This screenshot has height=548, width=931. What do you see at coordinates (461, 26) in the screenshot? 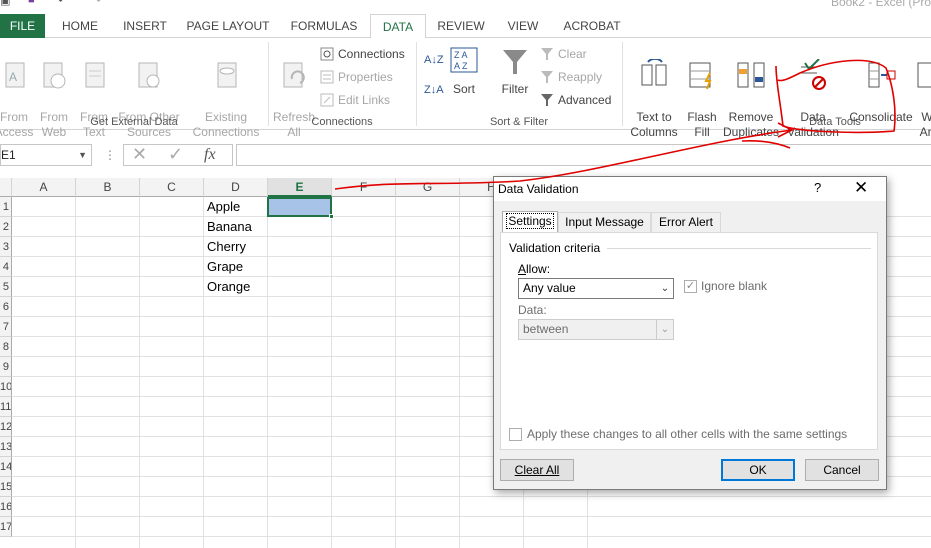
I see `tab-review: REVIEW` at bounding box center [461, 26].